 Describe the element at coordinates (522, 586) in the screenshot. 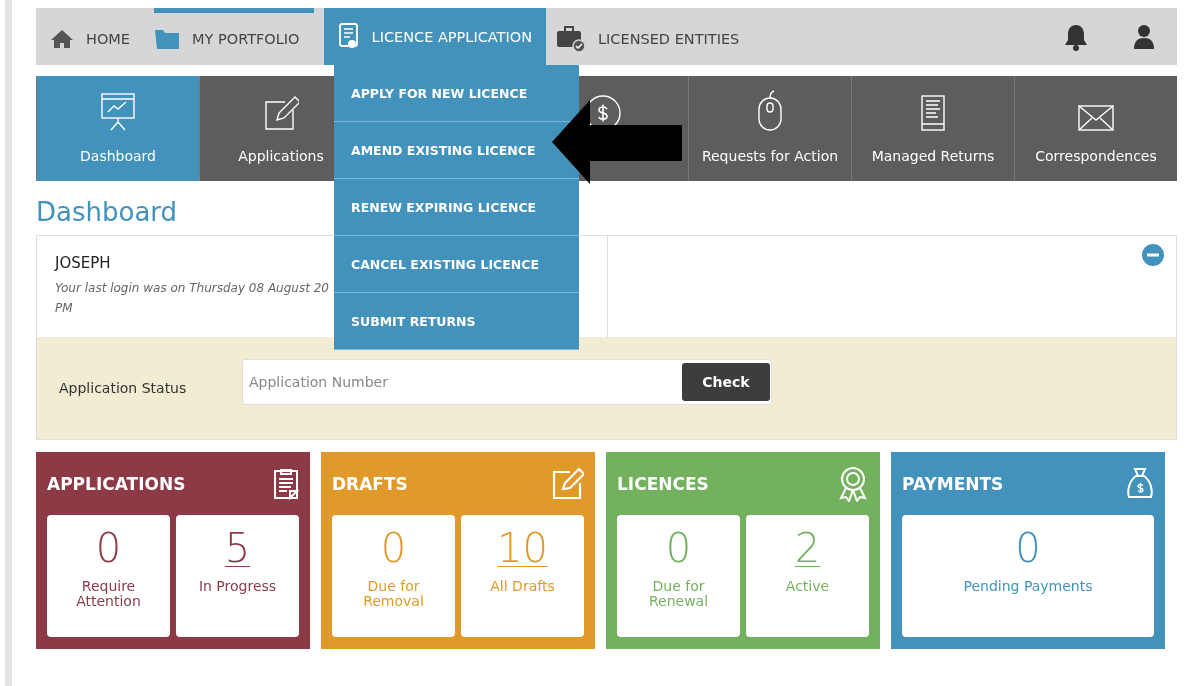

I see `stat-label: All Drafts` at that location.